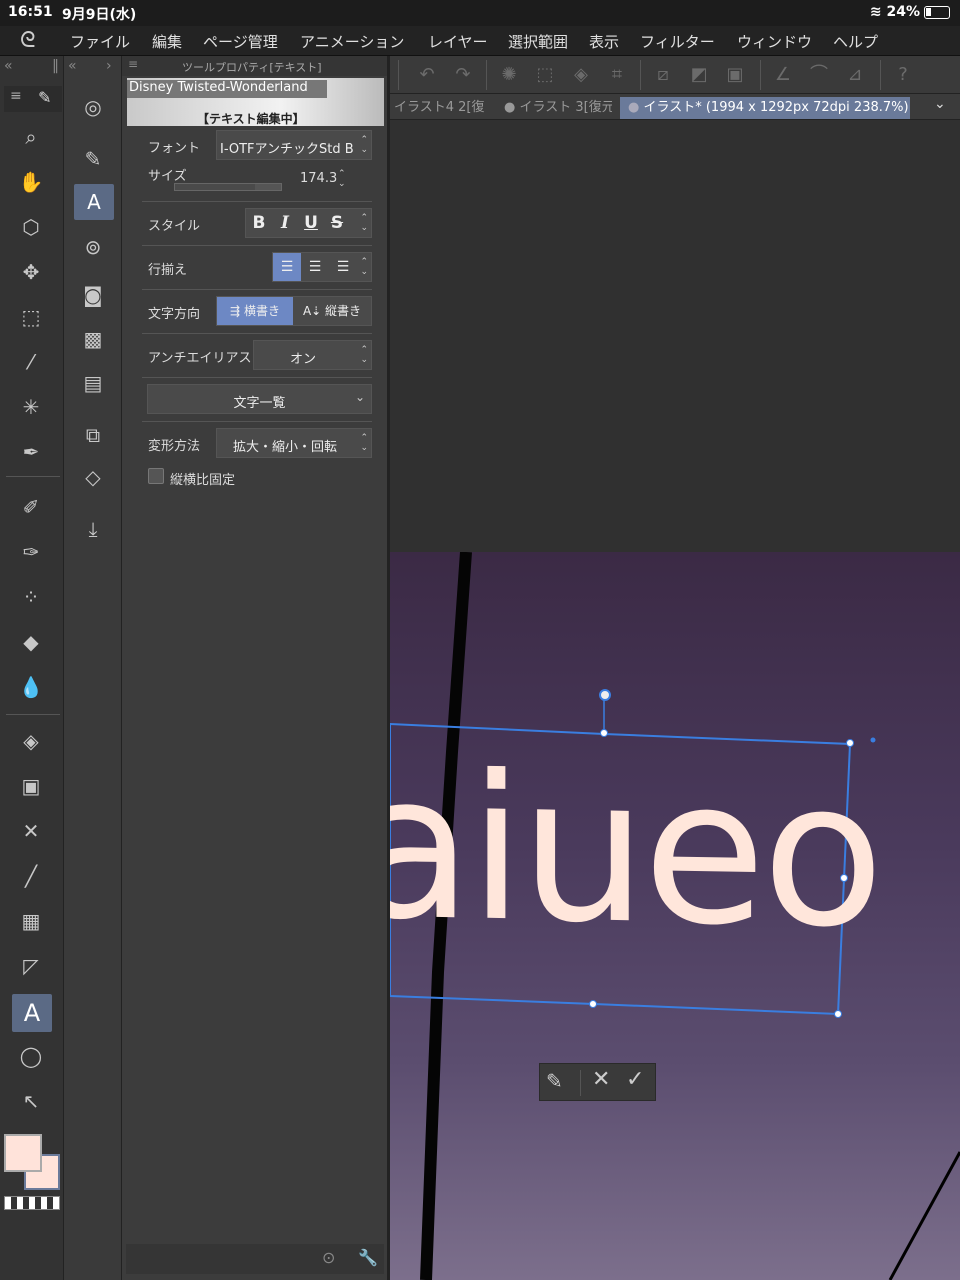 The width and height of the screenshot is (960, 1280). I want to click on menu-edit: 編集, so click(167, 41).